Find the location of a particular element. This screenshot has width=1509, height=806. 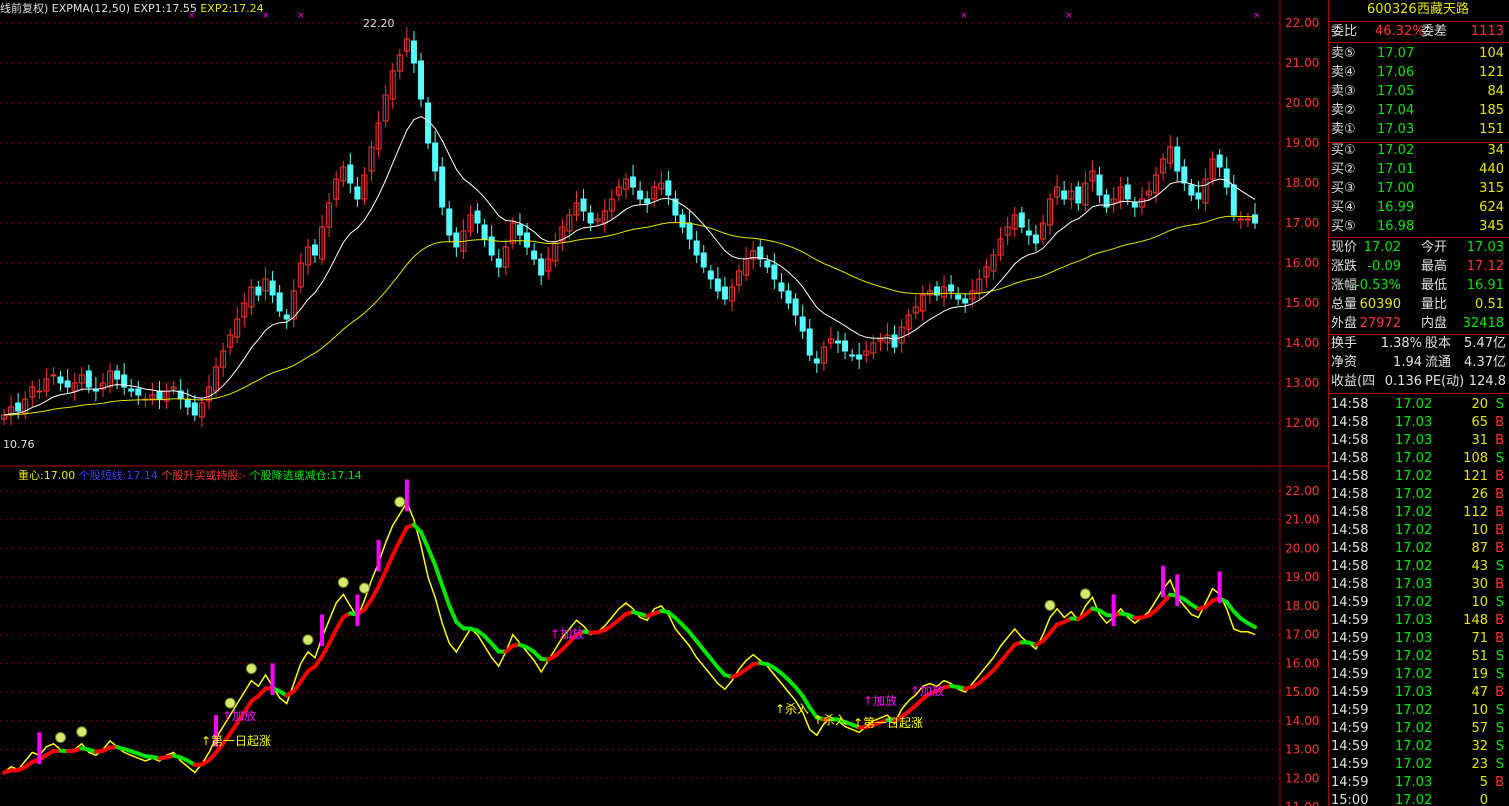

bid-row: 买③ 17.00 315 is located at coordinates (1419, 189).